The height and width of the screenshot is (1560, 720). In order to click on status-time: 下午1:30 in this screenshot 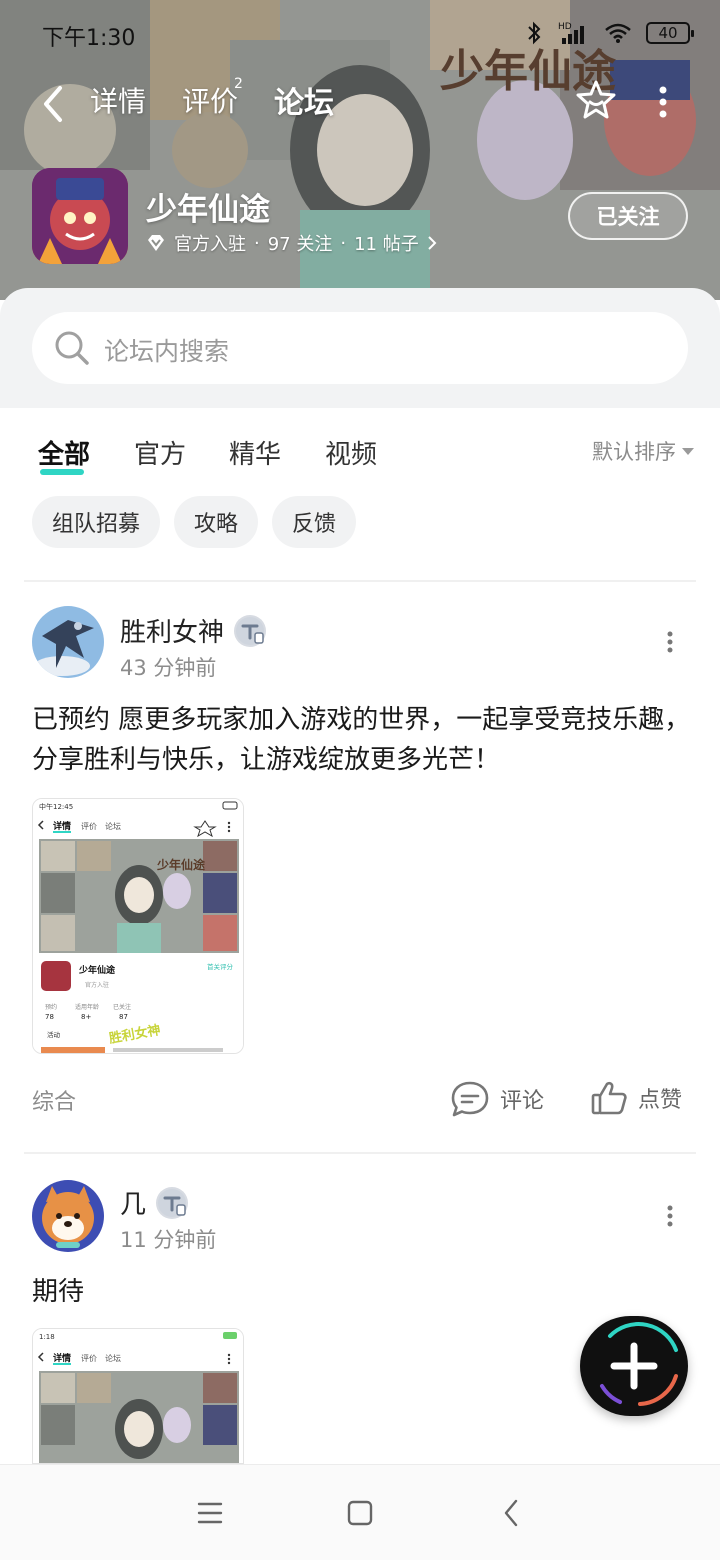, I will do `click(89, 38)`.